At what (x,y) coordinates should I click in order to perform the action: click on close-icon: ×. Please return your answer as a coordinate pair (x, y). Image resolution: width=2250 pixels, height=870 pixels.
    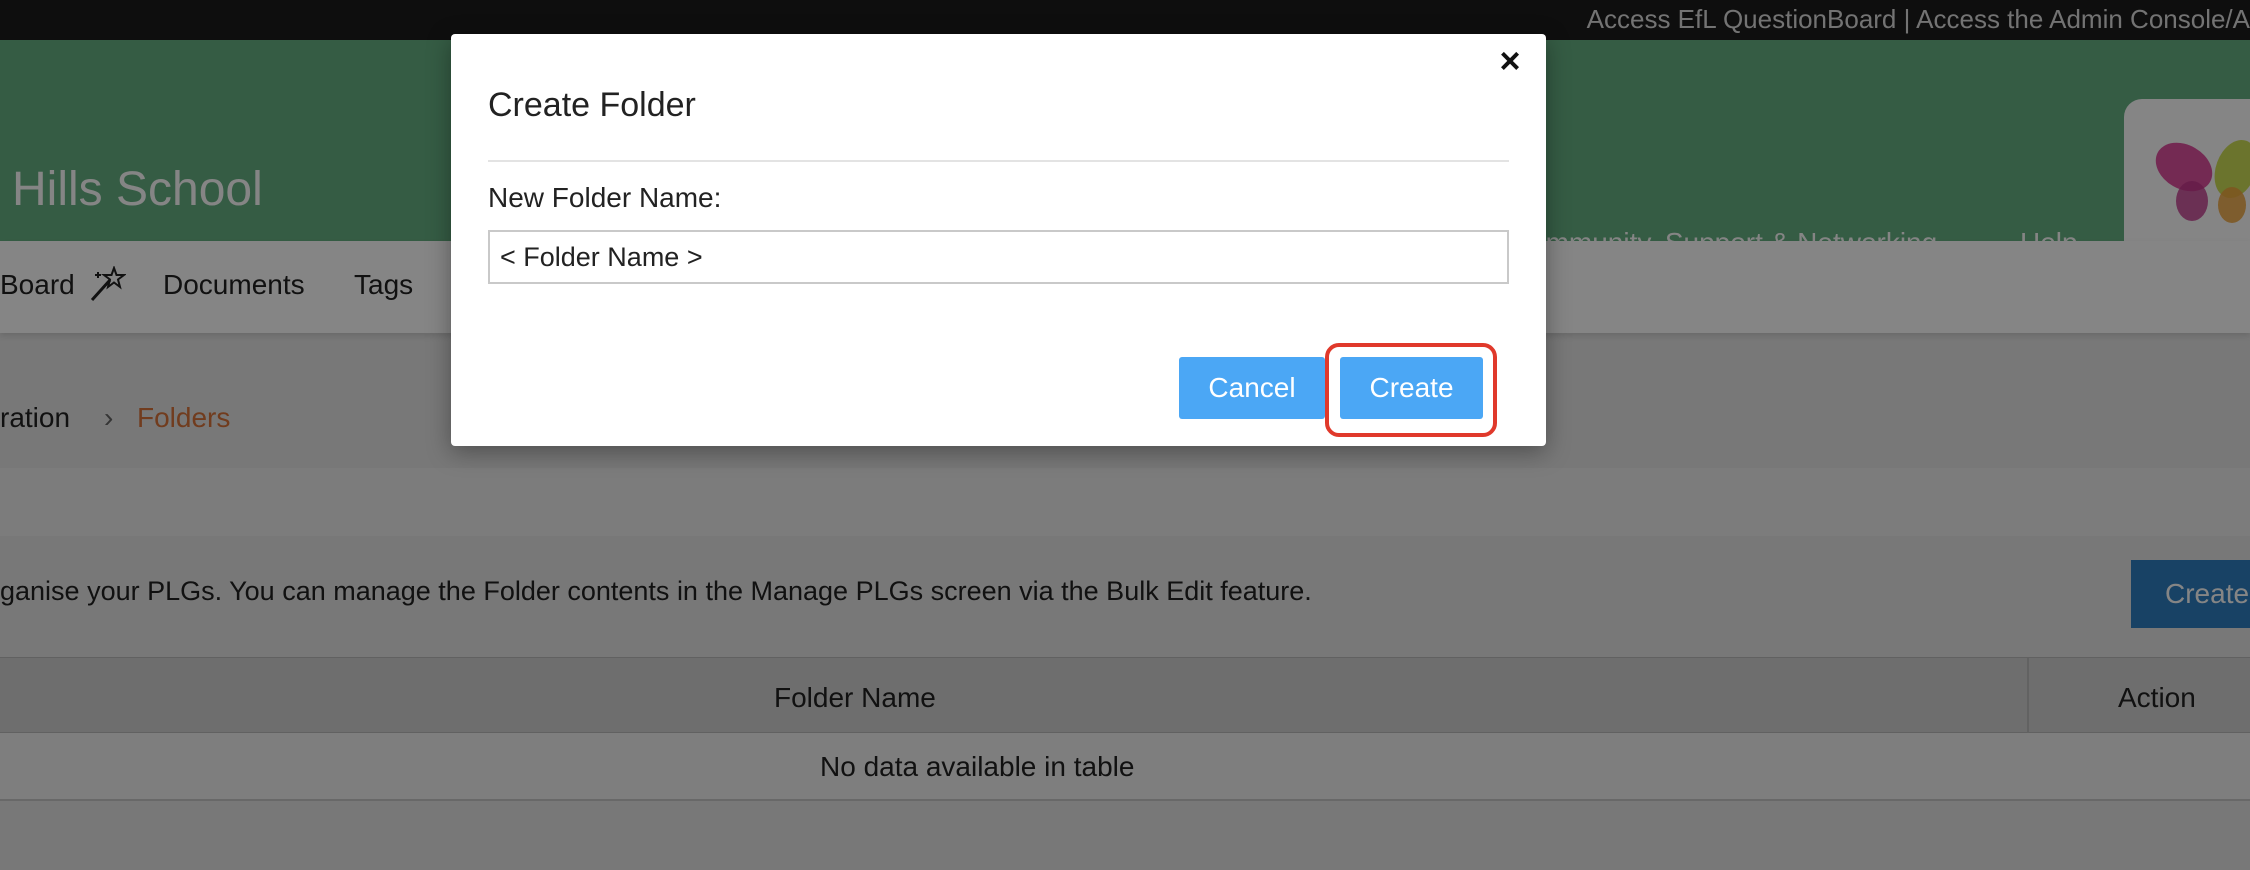
    Looking at the image, I should click on (1510, 61).